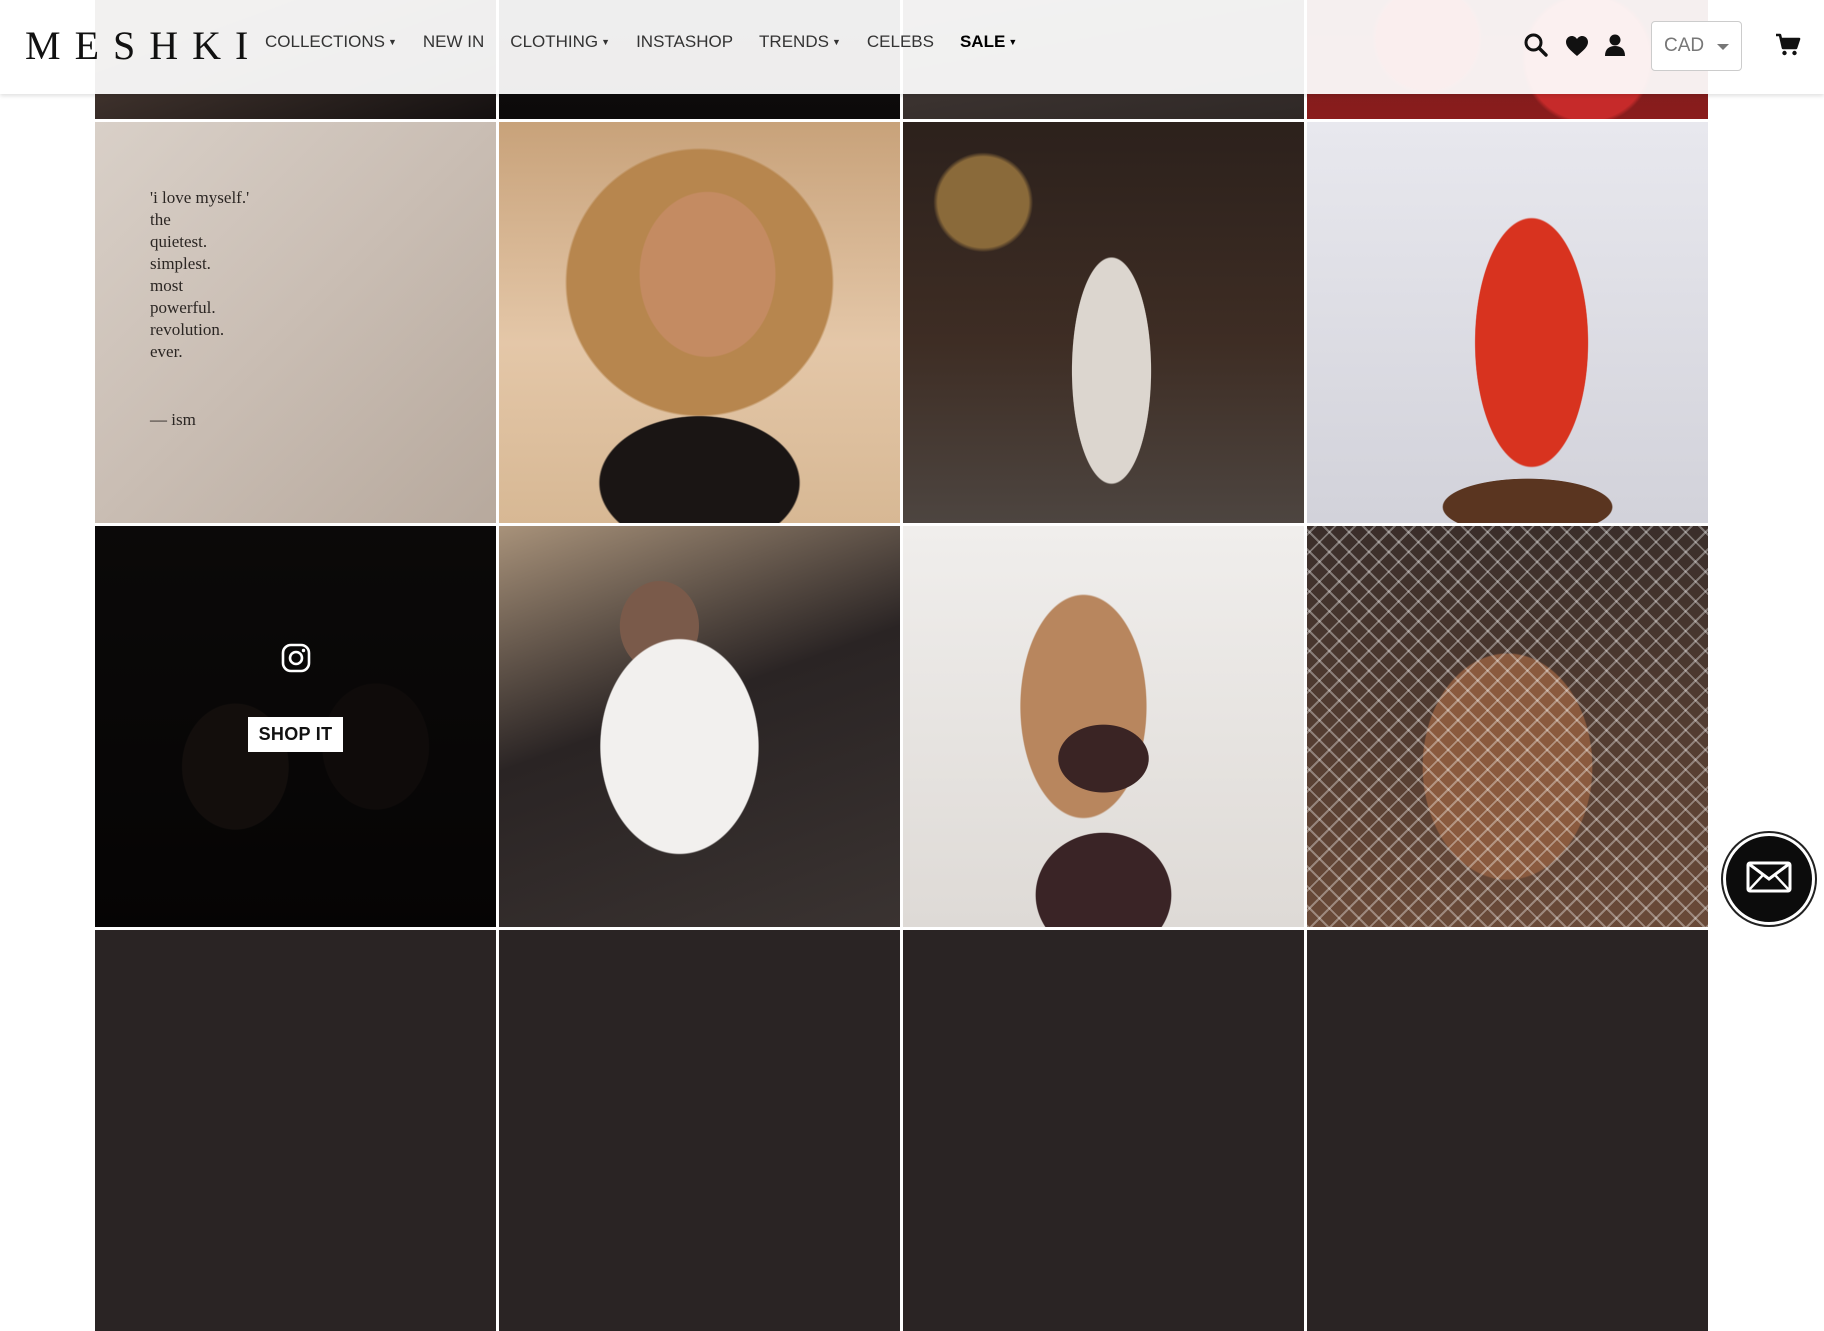 This screenshot has height=1331, width=1824. Describe the element at coordinates (1536, 47) in the screenshot. I see `search-icon` at that location.